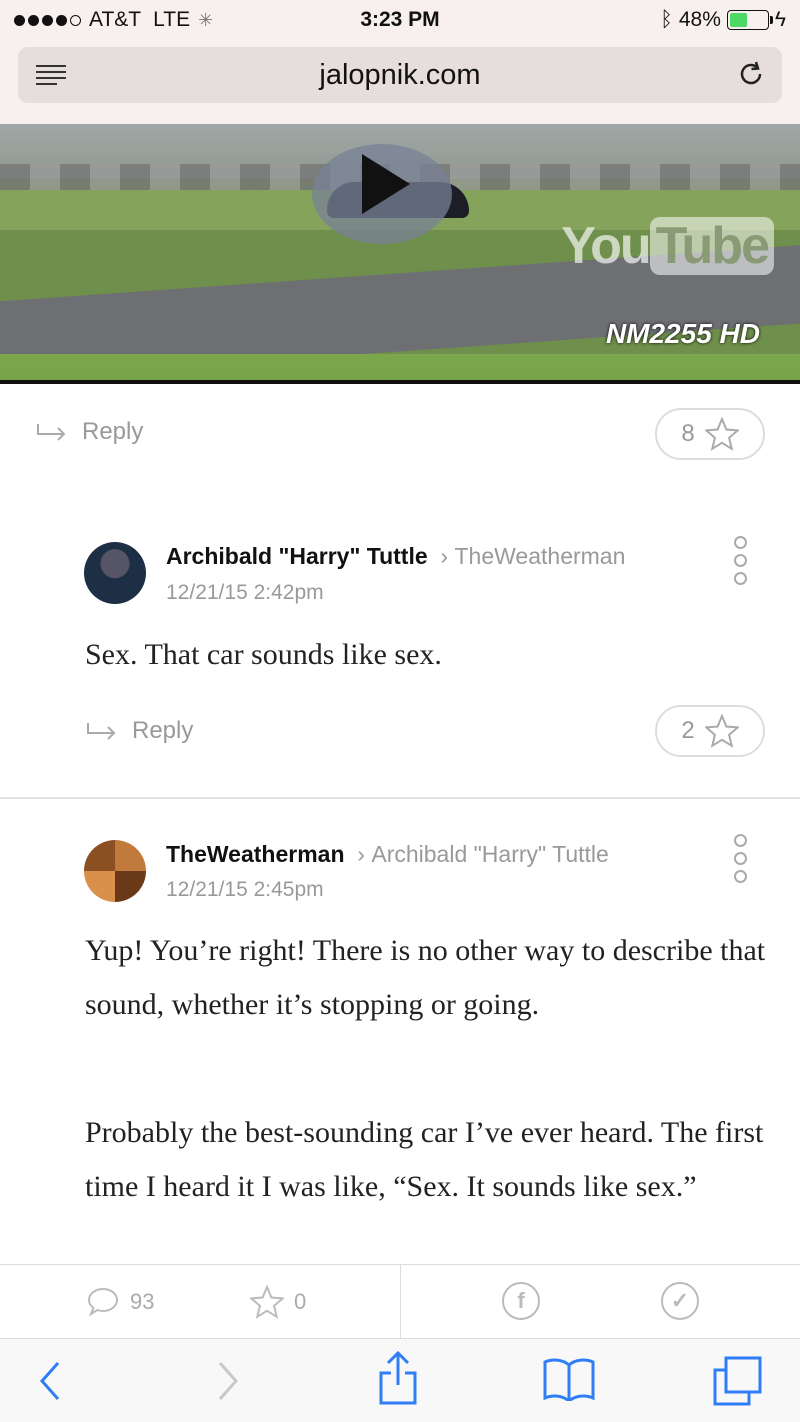 The height and width of the screenshot is (1422, 800). What do you see at coordinates (667, 246) in the screenshot?
I see `youtube-logo: You Tube` at bounding box center [667, 246].